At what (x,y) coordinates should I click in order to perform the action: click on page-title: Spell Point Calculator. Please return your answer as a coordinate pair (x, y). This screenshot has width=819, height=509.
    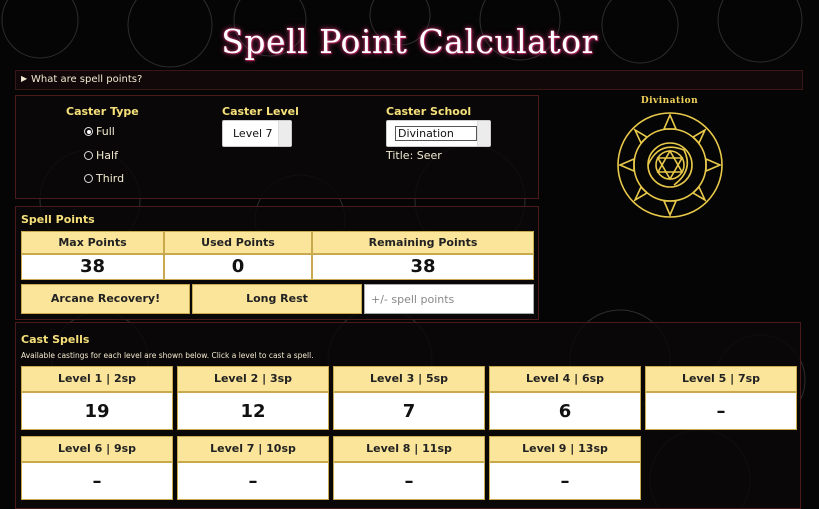
    Looking at the image, I should click on (409, 41).